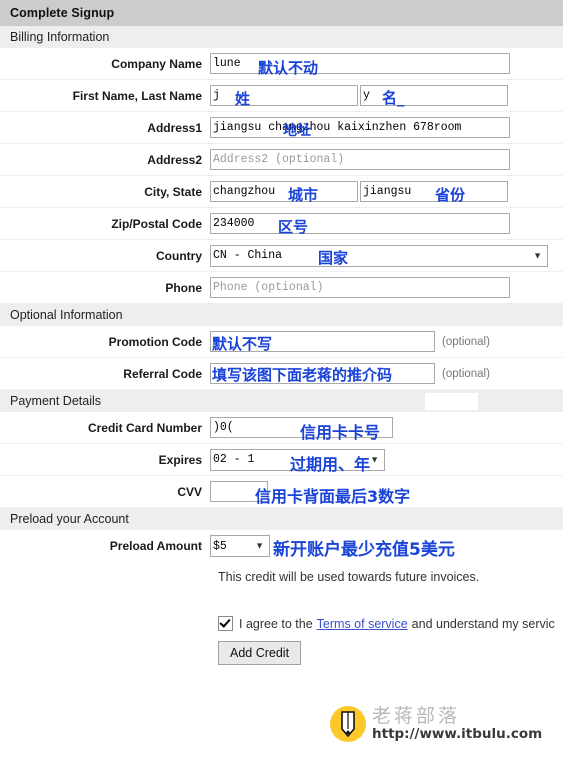 The image size is (563, 758). Describe the element at coordinates (416, 715) in the screenshot. I see `watermark-brand: 老蒋部落` at that location.